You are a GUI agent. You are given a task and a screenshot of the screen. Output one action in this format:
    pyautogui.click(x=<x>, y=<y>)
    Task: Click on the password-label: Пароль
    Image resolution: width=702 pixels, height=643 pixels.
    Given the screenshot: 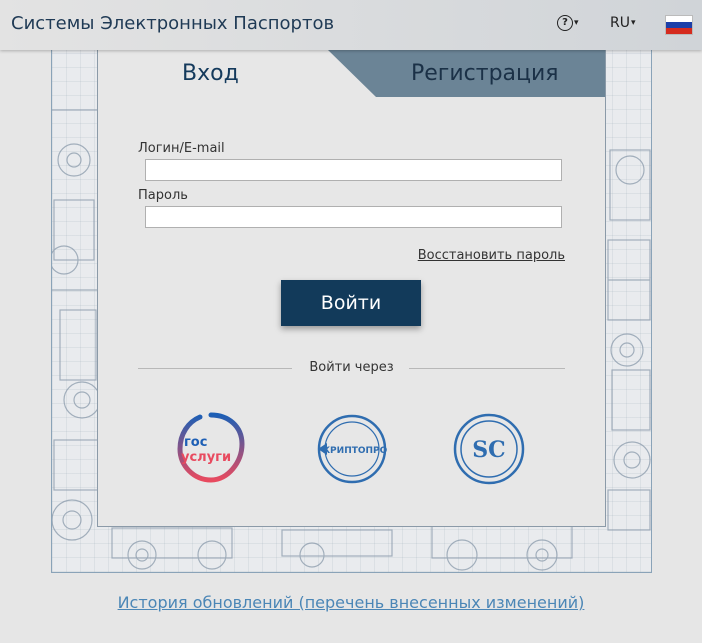 What is the action you would take?
    pyautogui.click(x=163, y=195)
    